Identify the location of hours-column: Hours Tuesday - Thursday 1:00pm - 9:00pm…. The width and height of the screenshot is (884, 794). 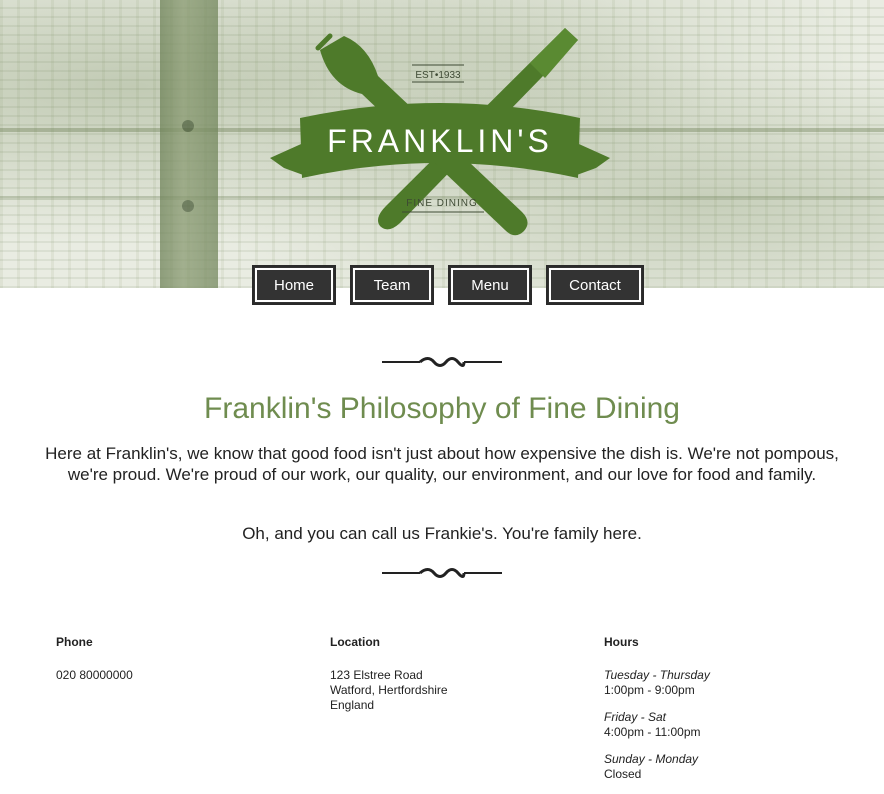
(724, 714).